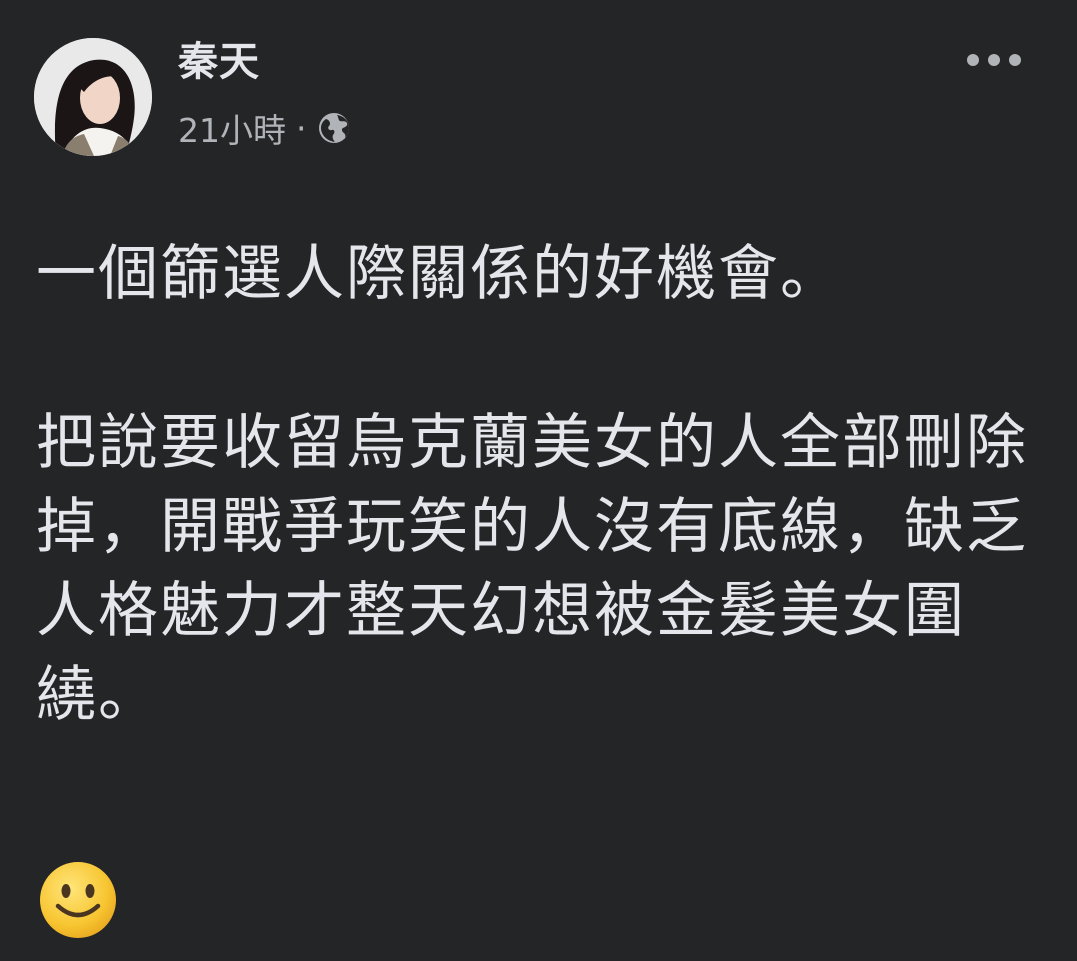 The height and width of the screenshot is (961, 1077). I want to click on post-meta: 21小時 ·, so click(264, 128).